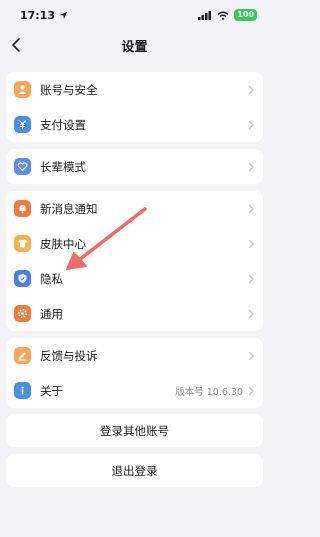 This screenshot has width=320, height=537. I want to click on shirt-icon, so click(22, 243).